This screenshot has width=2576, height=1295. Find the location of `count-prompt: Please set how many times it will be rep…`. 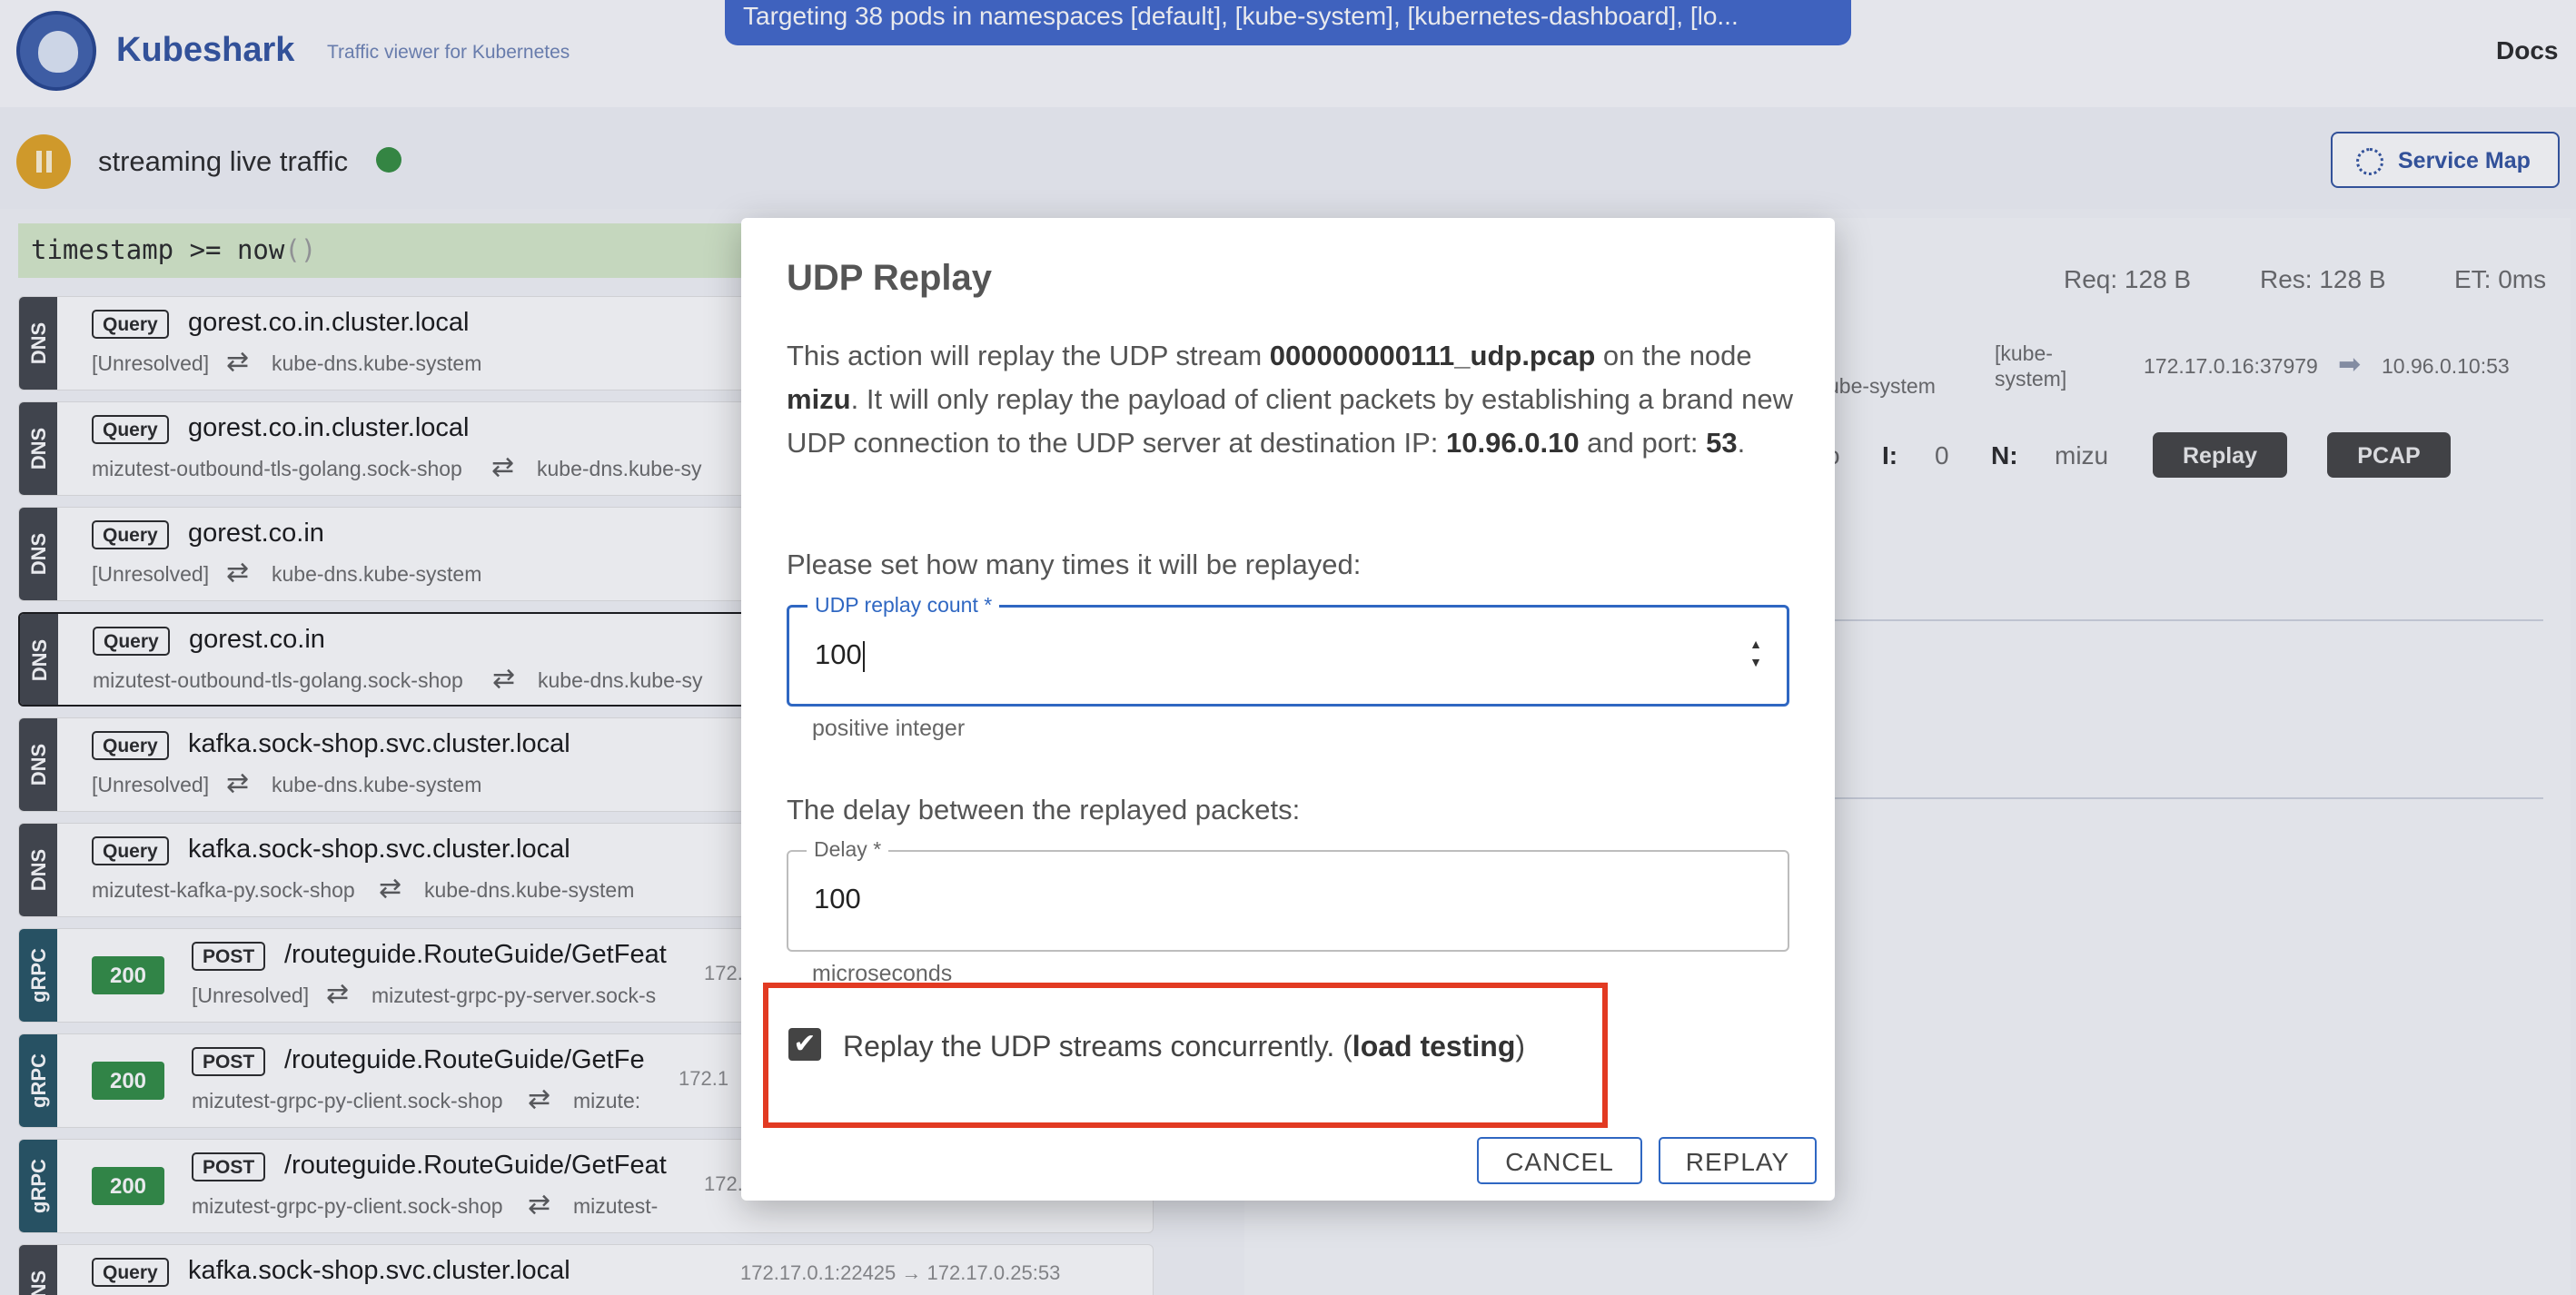

count-prompt: Please set how many times it will be rep… is located at coordinates (1074, 564).